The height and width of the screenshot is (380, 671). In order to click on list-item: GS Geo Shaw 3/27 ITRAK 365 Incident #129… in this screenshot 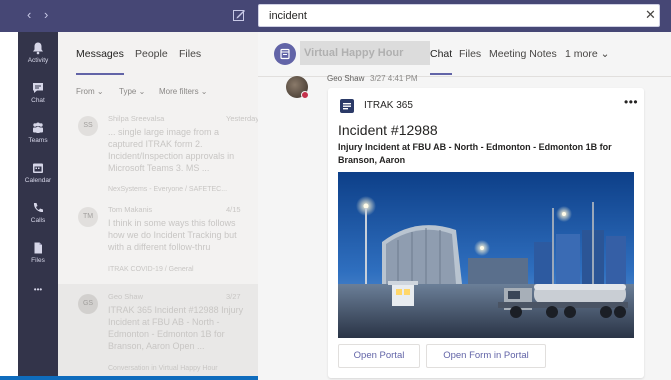, I will do `click(158, 334)`.